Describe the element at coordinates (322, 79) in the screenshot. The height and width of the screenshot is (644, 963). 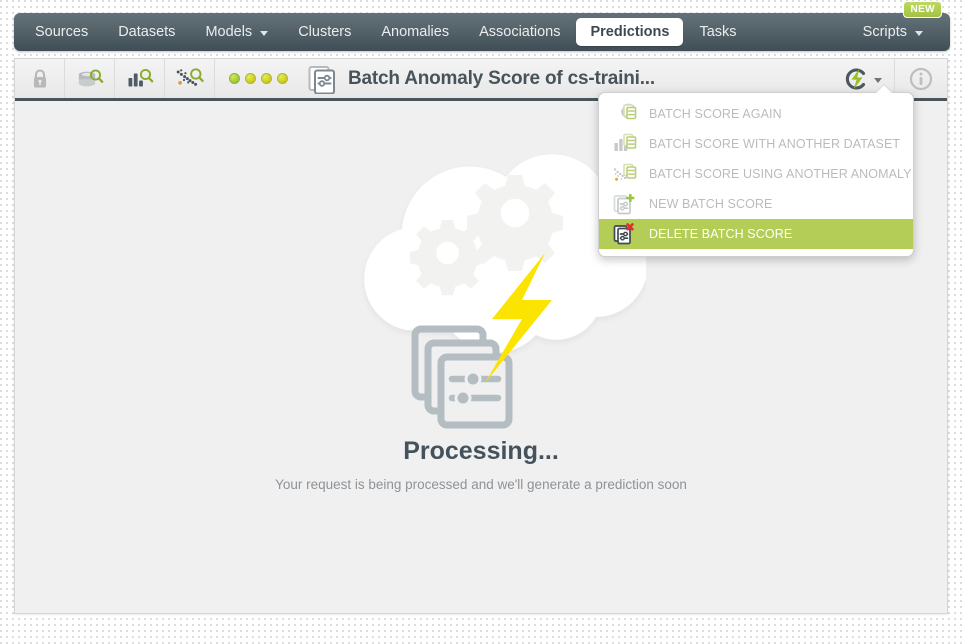
I see `batch-score-icon` at that location.